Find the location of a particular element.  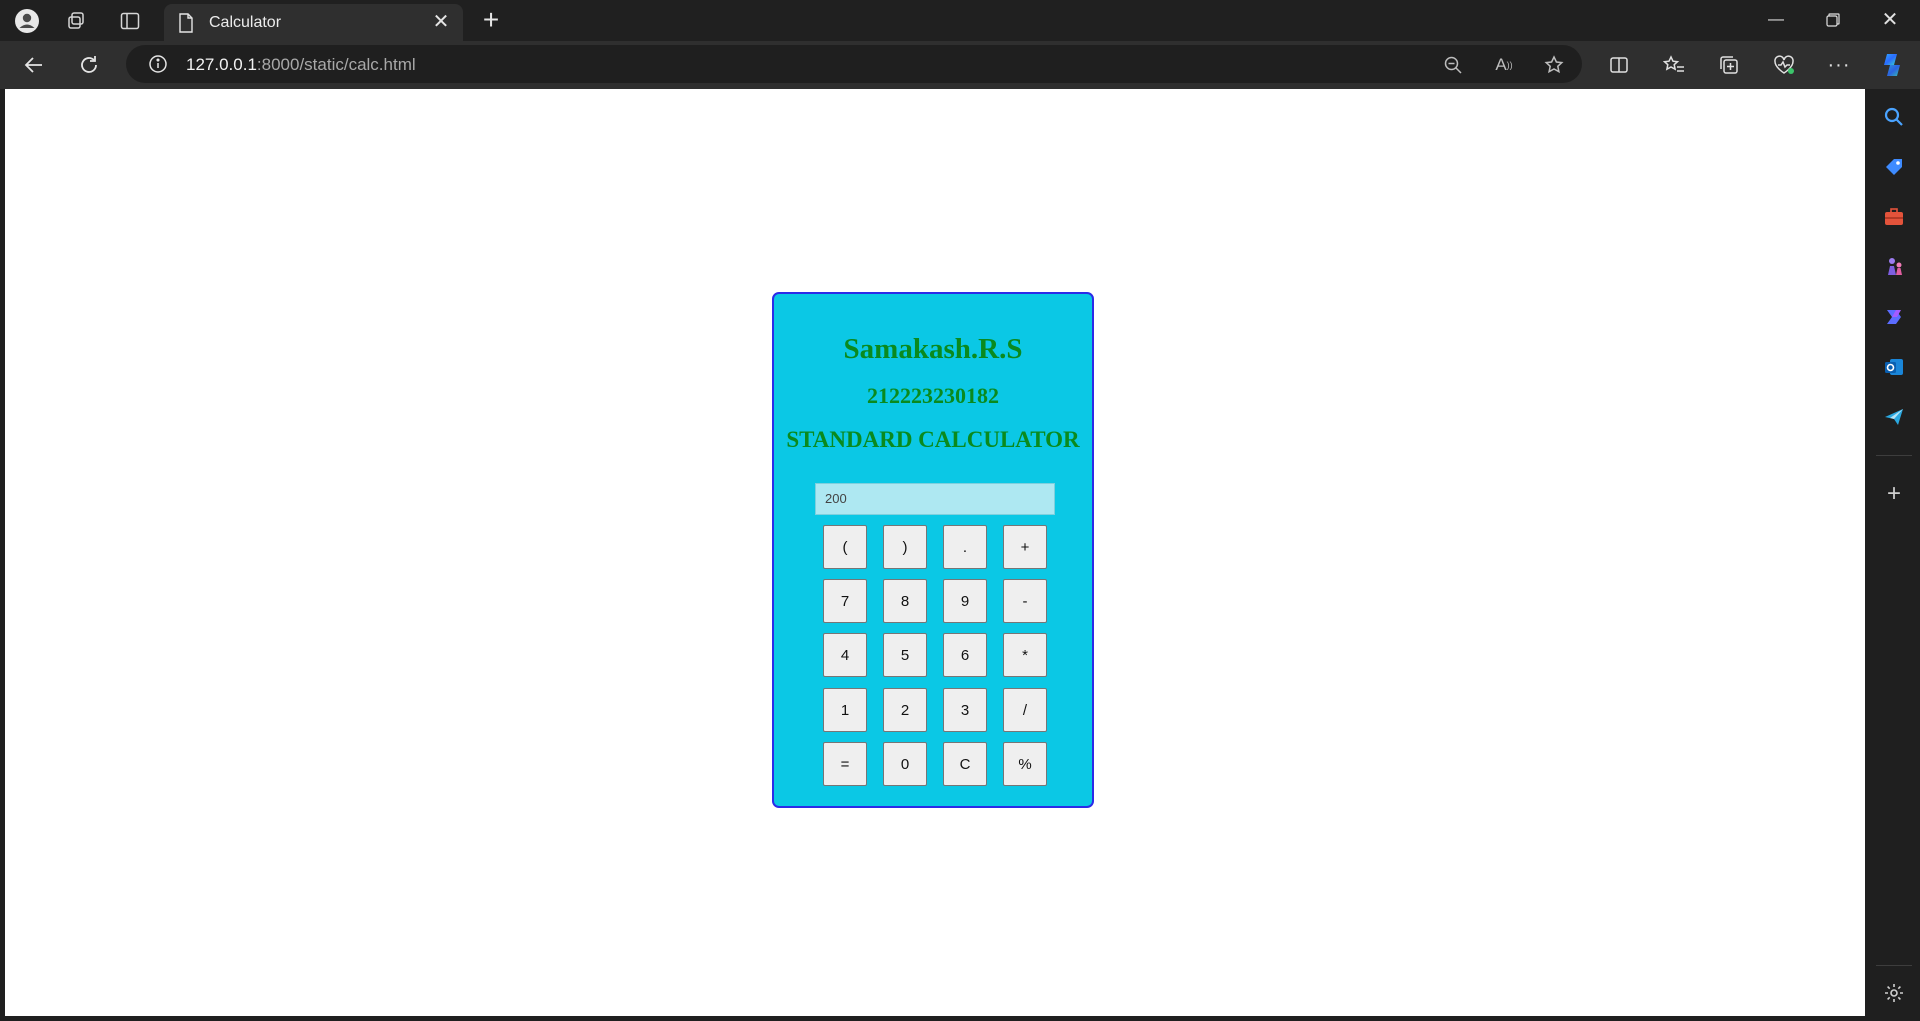

sidebar-divider is located at coordinates (1894, 455).